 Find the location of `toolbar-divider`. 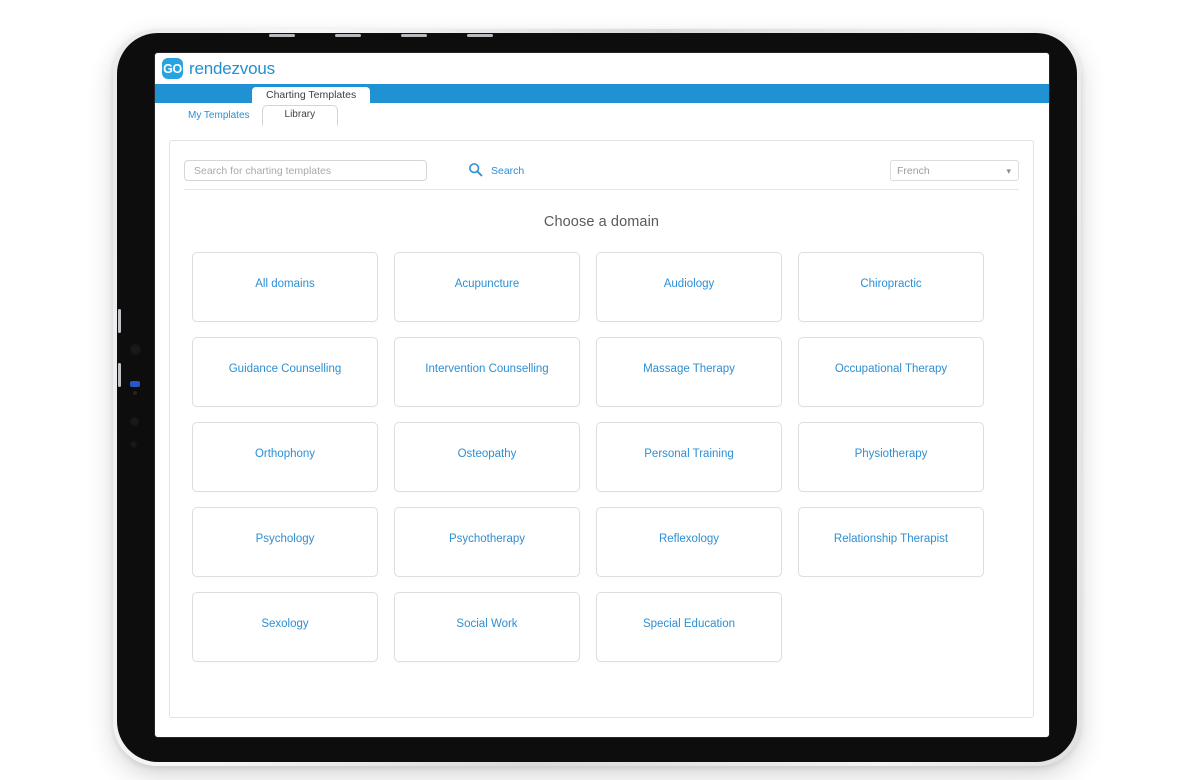

toolbar-divider is located at coordinates (601, 189).